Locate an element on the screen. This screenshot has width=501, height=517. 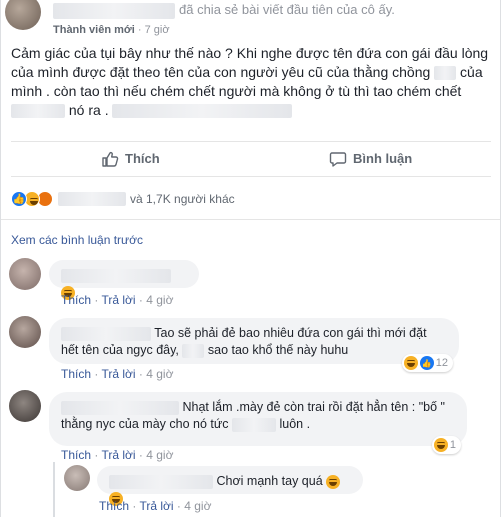
view-previous-comments-link: Xem các bình luận trước is located at coordinates (77, 240).